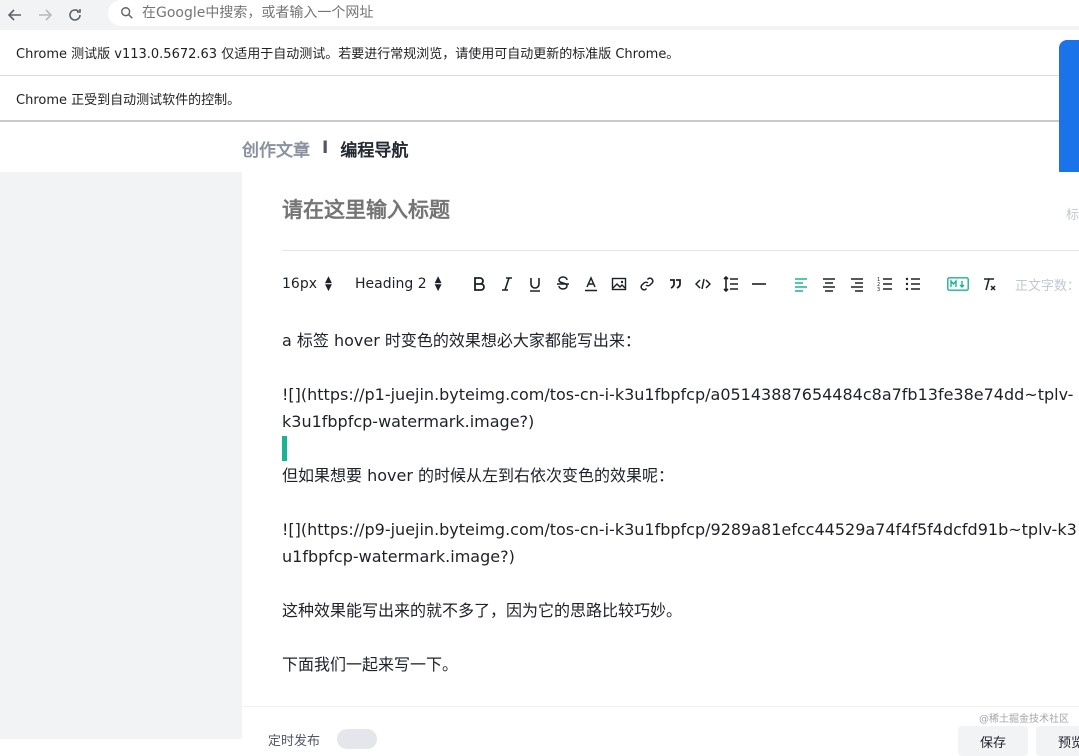 This screenshot has height=756, width=1079. What do you see at coordinates (299, 284) in the screenshot?
I see `font-size-value: 16px` at bounding box center [299, 284].